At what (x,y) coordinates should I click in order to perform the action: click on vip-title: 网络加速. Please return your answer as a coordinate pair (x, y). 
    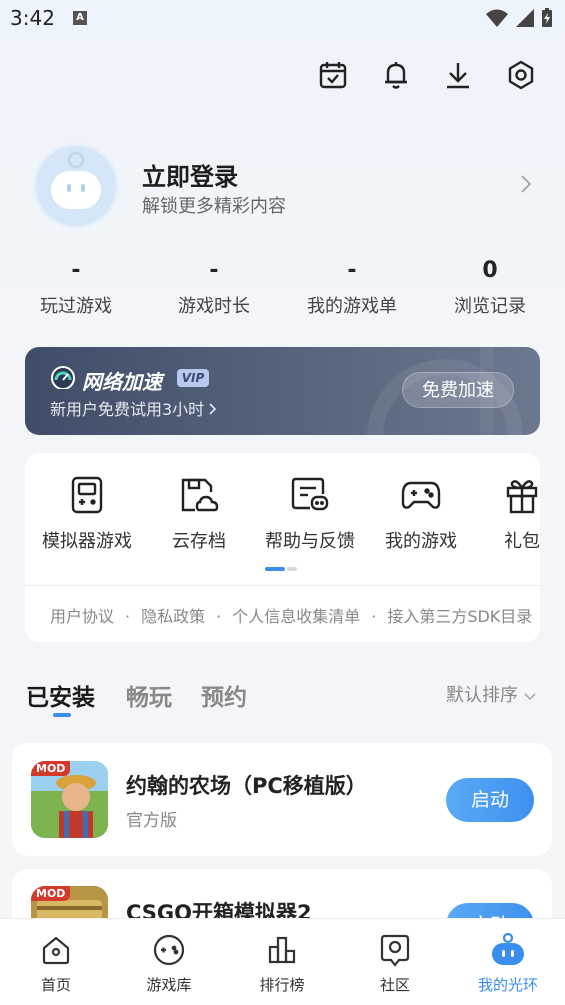
    Looking at the image, I should click on (122, 382).